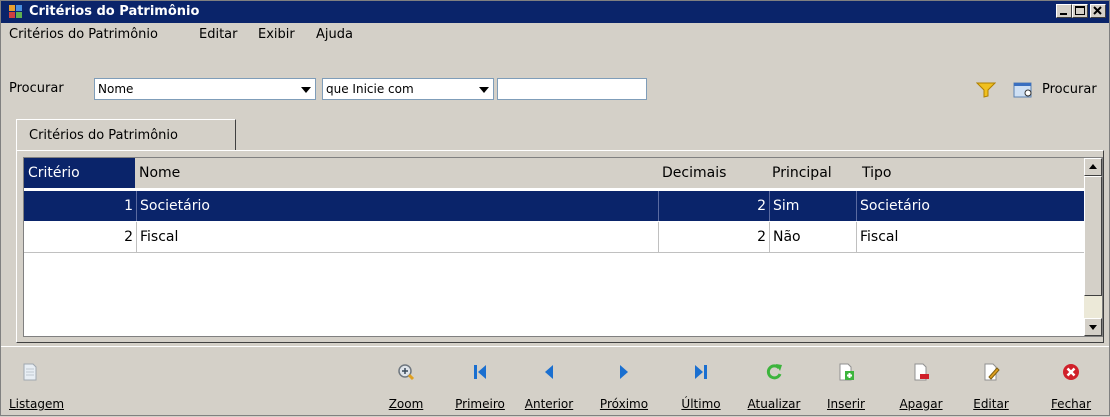  Describe the element at coordinates (572, 89) in the screenshot. I see `search-input` at that location.